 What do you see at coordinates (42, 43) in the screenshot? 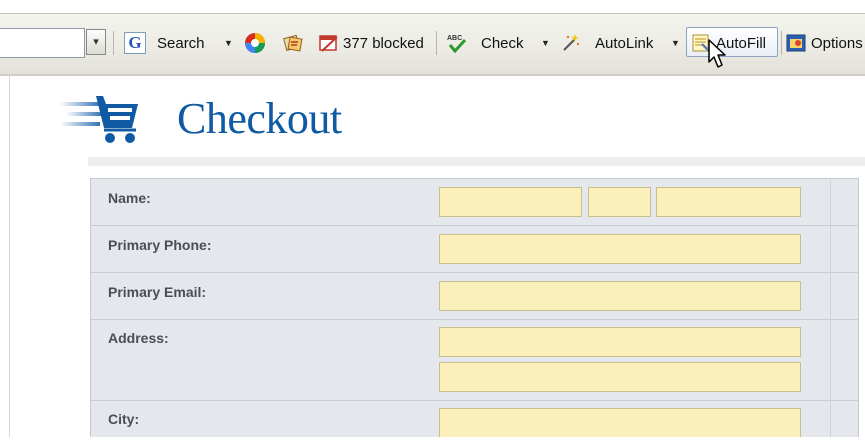
I see `search-box` at bounding box center [42, 43].